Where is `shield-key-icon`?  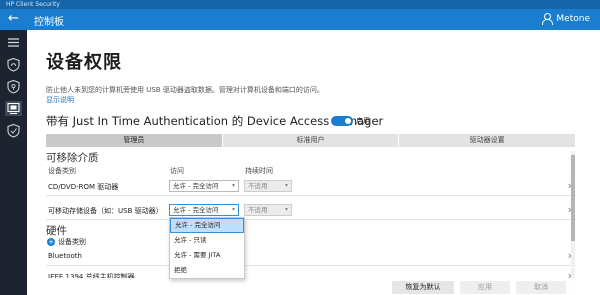
shield-key-icon is located at coordinates (13, 86).